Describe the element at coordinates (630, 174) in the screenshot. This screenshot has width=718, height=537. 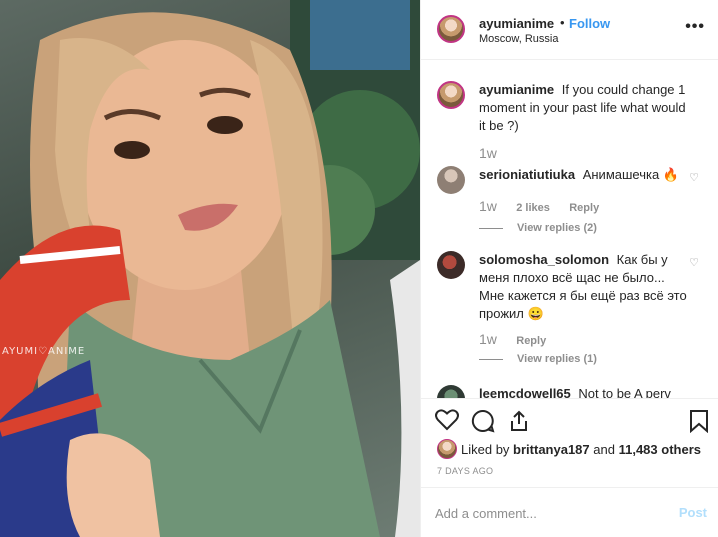
I see `comment-body: Анимашечка 🔥` at that location.